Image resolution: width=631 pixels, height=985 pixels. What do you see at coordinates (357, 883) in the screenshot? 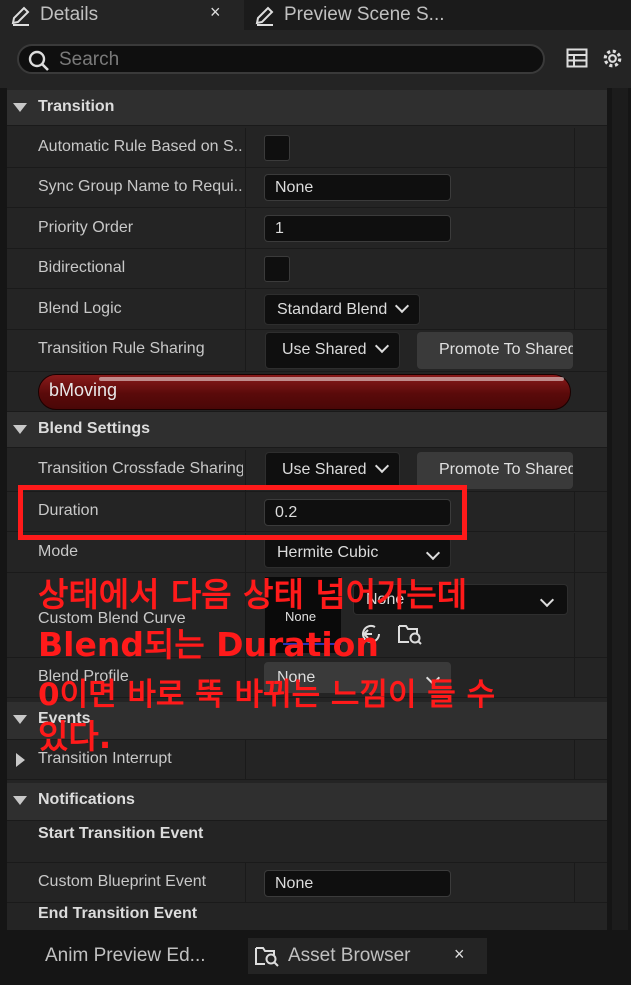
I see `custom-blueprint-event-field: None` at bounding box center [357, 883].